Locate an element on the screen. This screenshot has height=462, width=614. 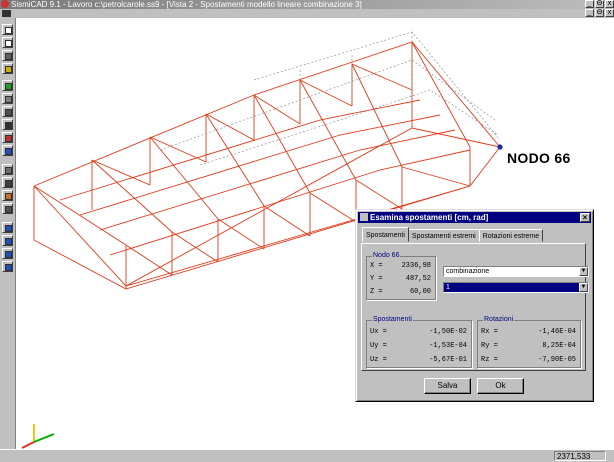
layers-icon-glyph is located at coordinates (8, 183).